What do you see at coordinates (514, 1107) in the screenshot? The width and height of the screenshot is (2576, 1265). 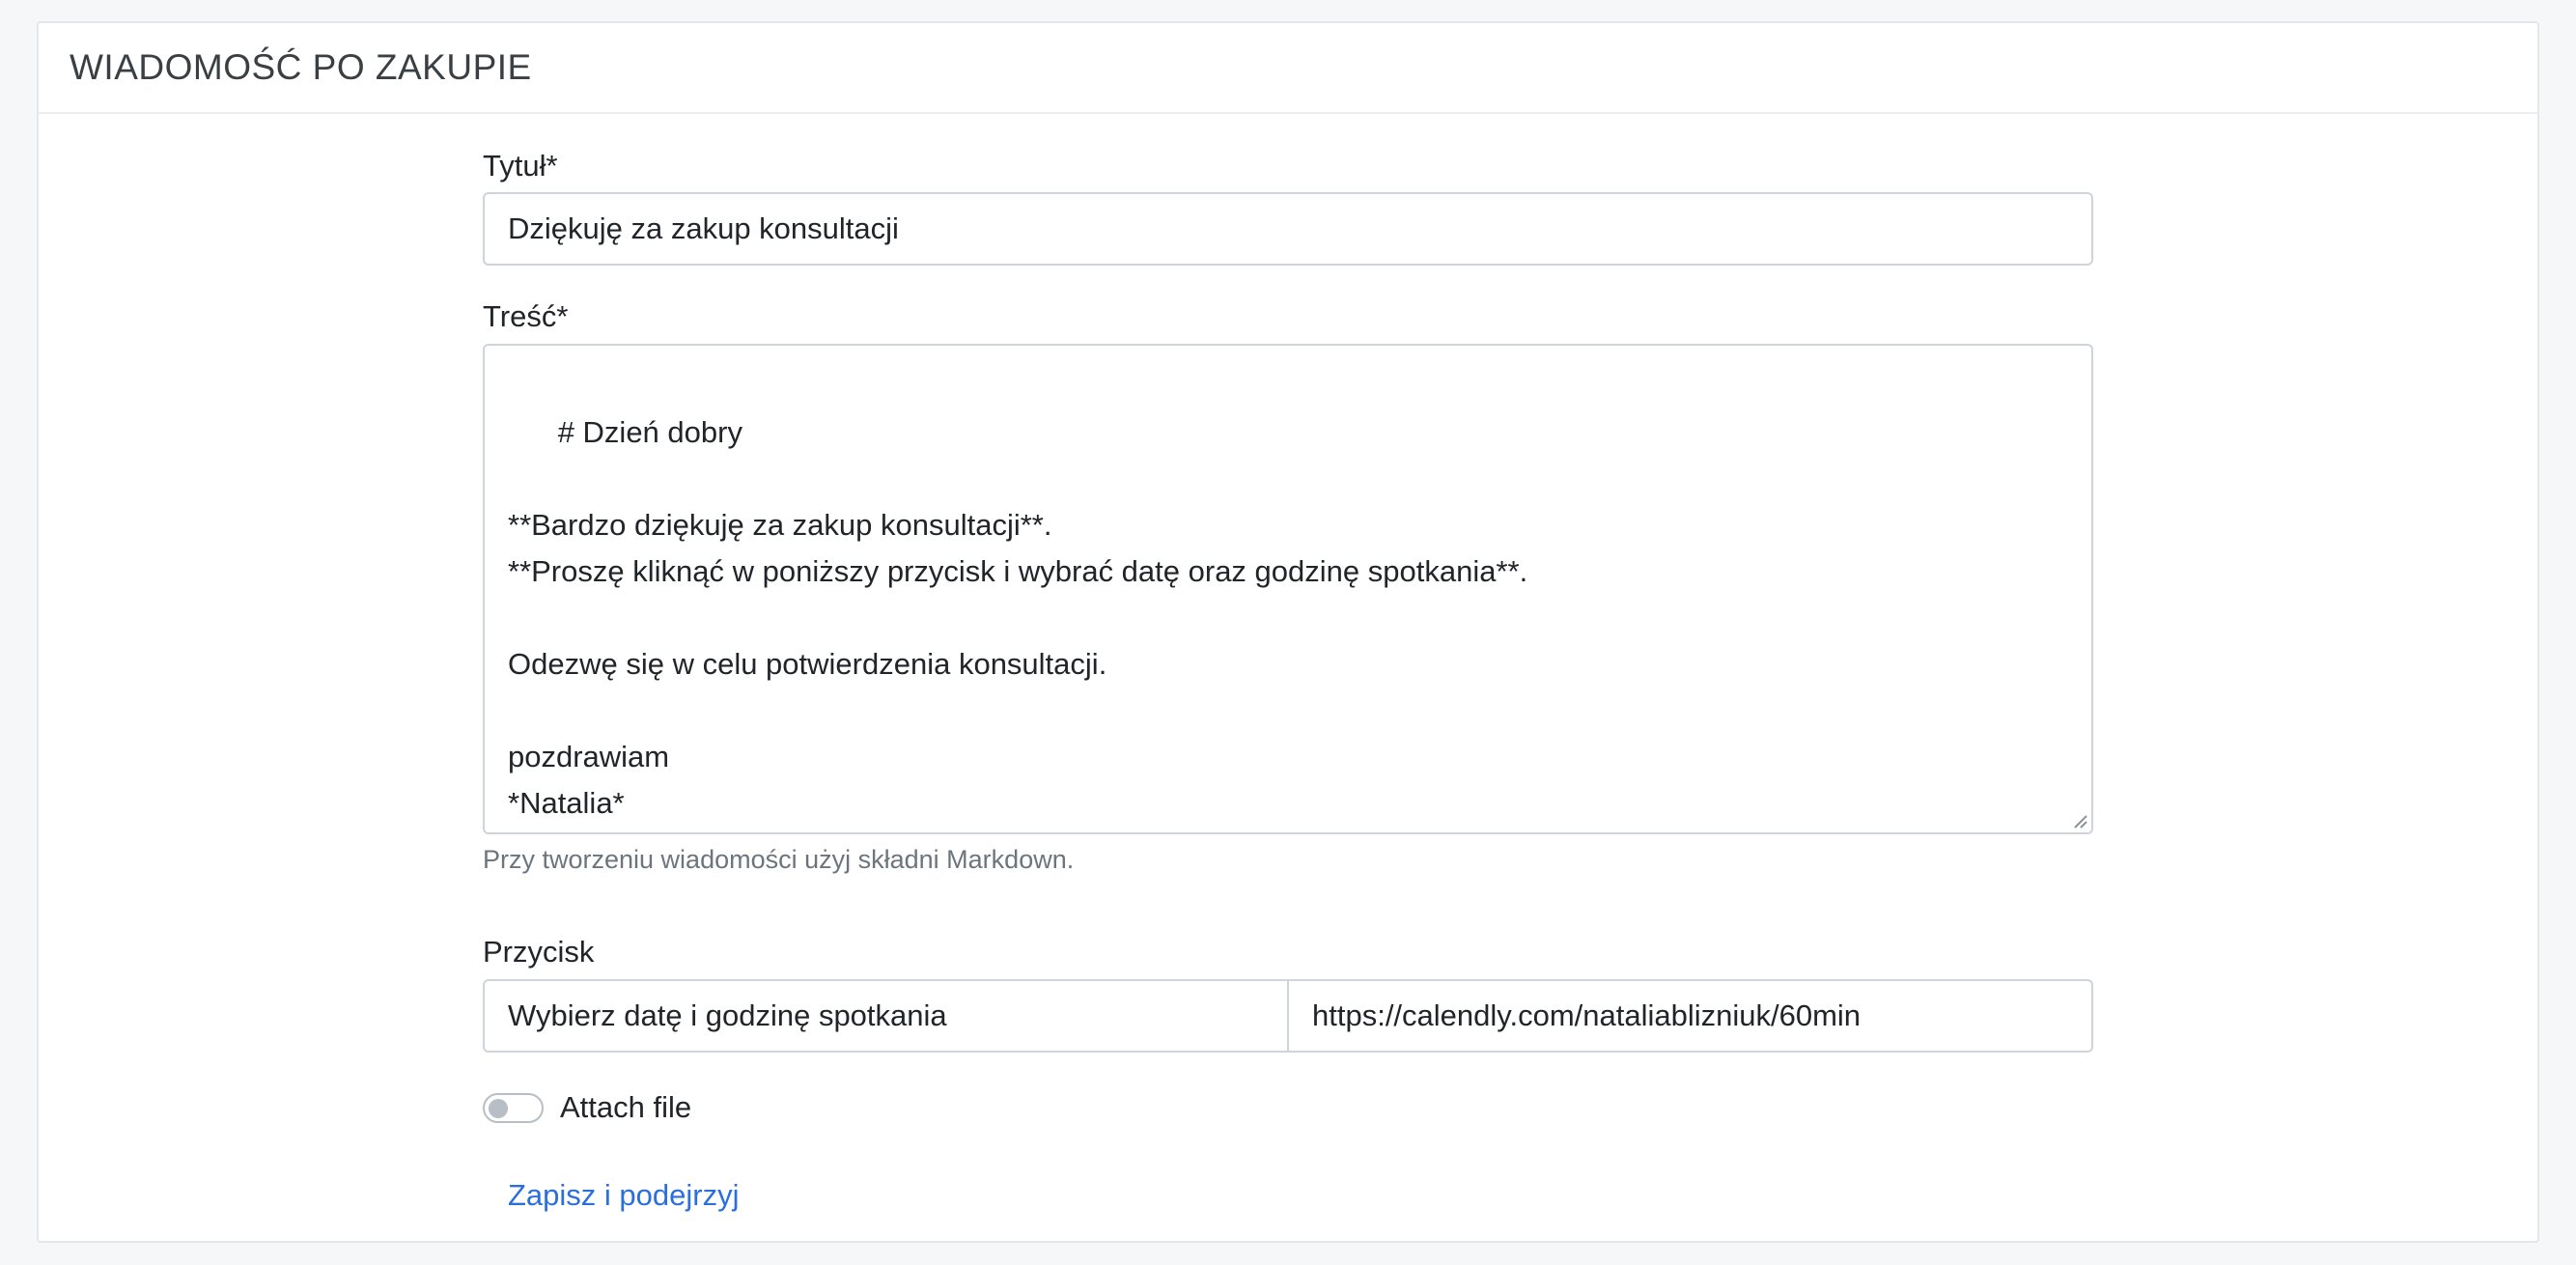 I see `attach-file-toggle` at bounding box center [514, 1107].